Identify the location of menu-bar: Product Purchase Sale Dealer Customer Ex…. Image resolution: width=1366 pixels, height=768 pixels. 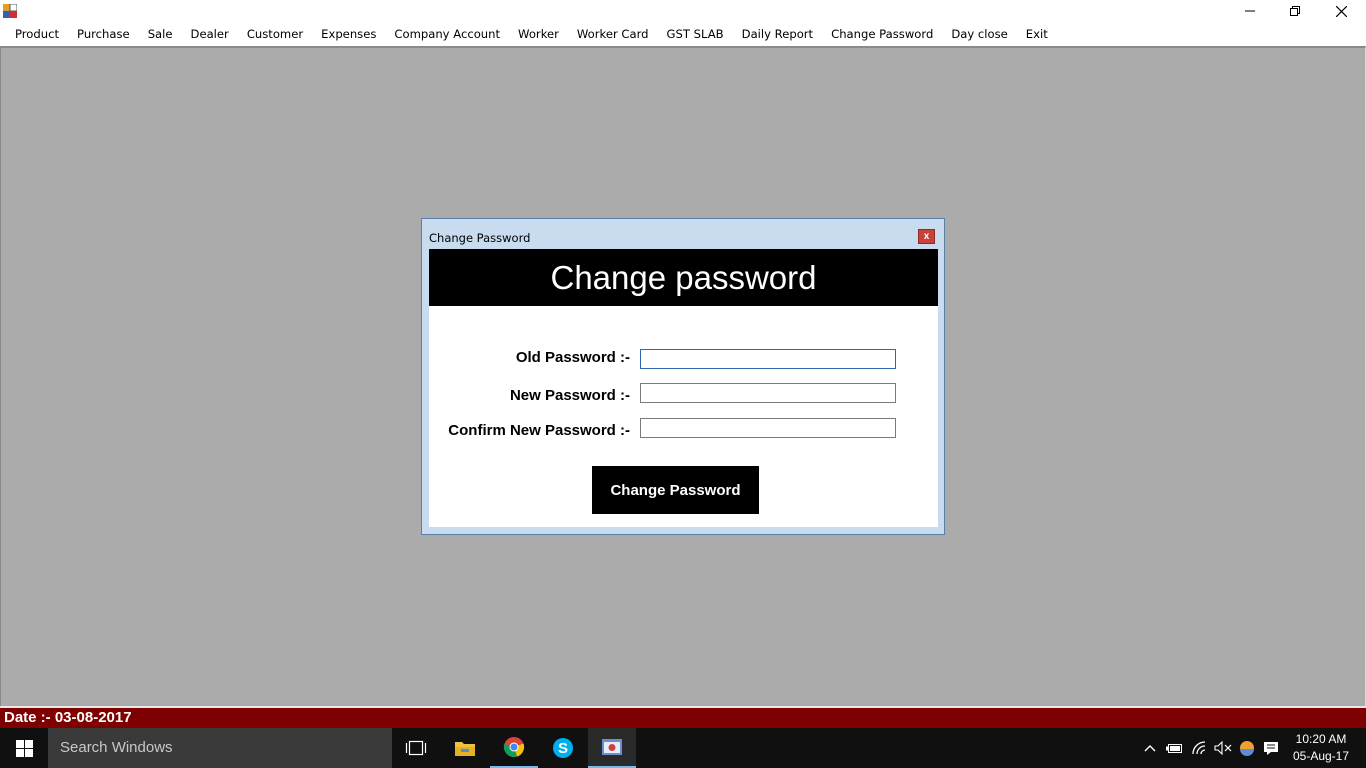
(683, 34).